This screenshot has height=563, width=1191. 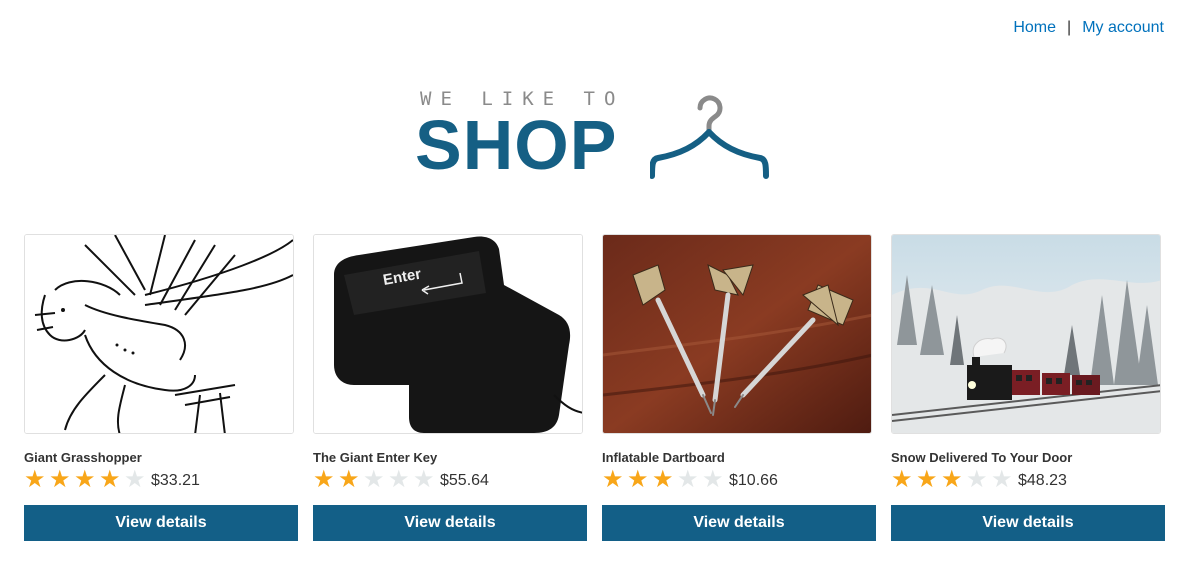 What do you see at coordinates (709, 137) in the screenshot?
I see `hanger-icon` at bounding box center [709, 137].